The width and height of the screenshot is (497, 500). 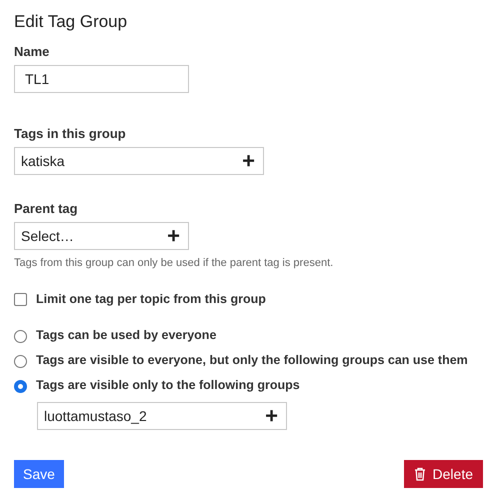 I want to click on field-value: katiska, so click(x=43, y=161).